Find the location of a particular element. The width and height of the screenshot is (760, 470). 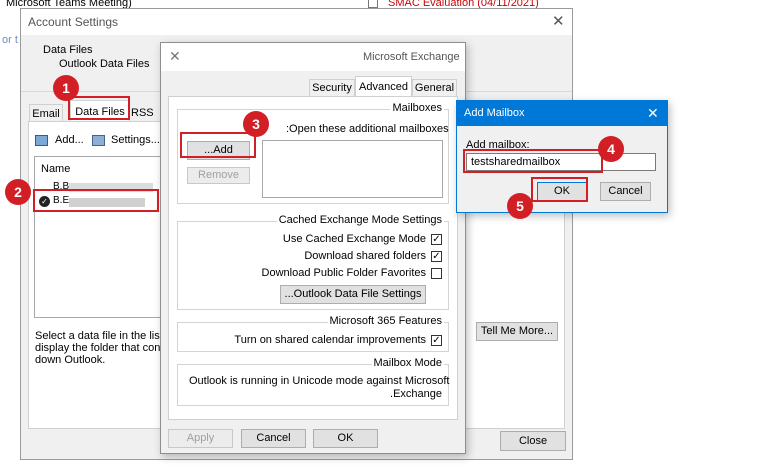

section-subtitle: Outlook Data Files is located at coordinates (104, 64).